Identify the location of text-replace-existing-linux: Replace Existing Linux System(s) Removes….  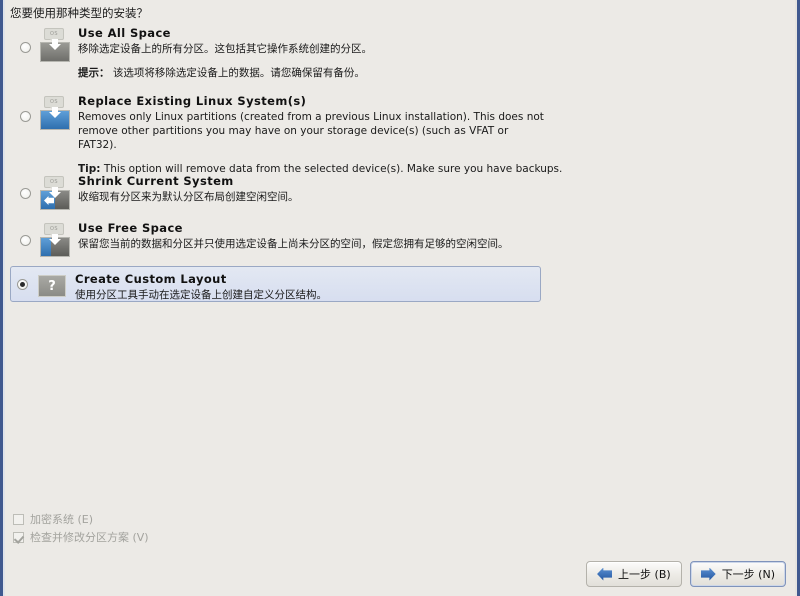
(430, 134).